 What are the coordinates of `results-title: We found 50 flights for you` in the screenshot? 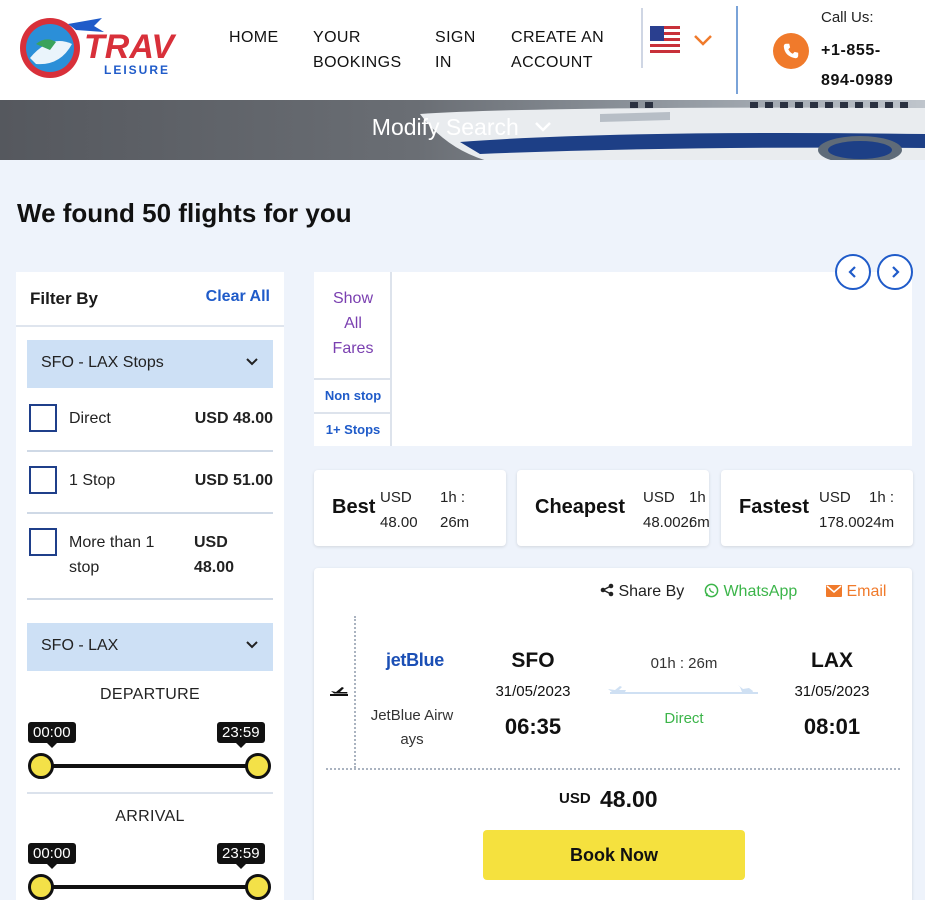 It's located at (184, 213).